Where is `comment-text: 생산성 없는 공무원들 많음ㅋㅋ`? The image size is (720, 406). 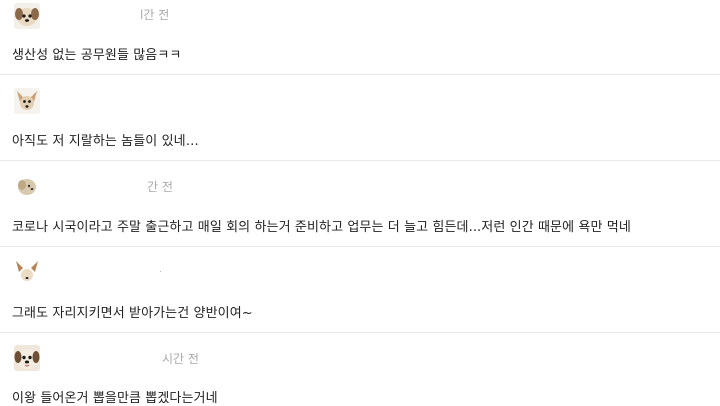 comment-text: 생산성 없는 공무원들 많음ㅋㅋ is located at coordinates (97, 55).